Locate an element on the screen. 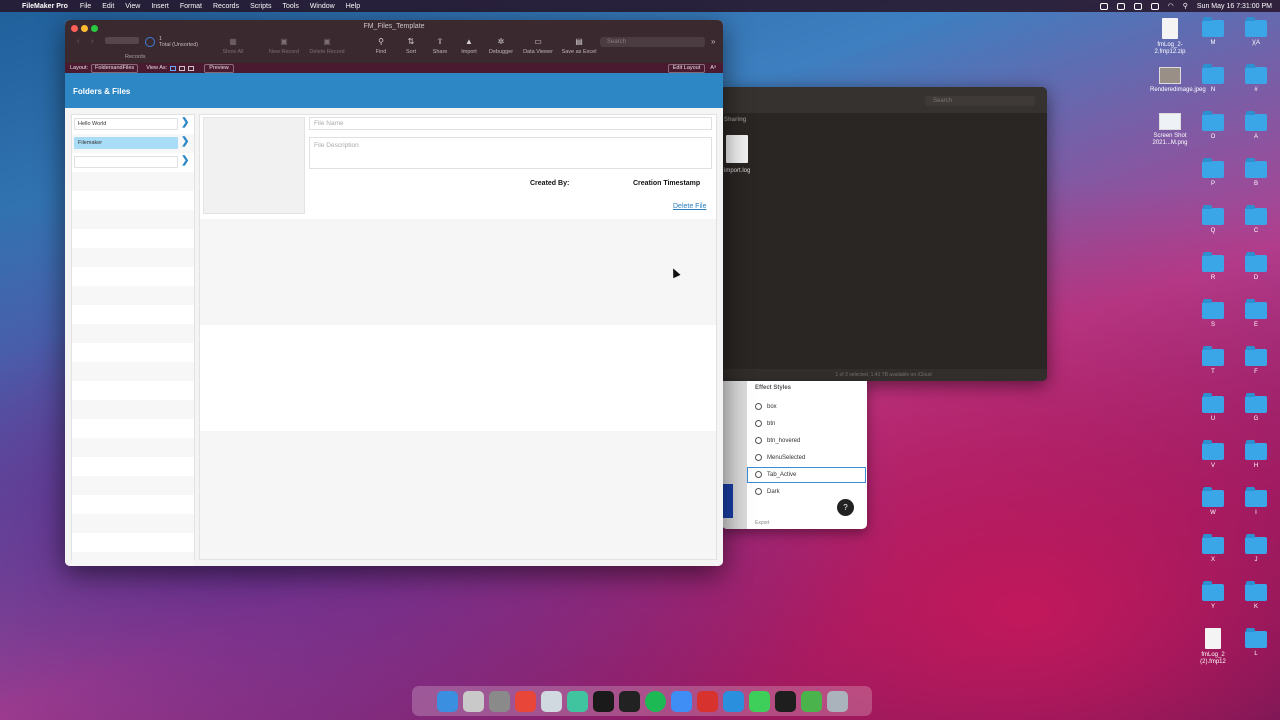 This screenshot has width=1280, height=720. delete-file-link: Delete File is located at coordinates (689, 206).